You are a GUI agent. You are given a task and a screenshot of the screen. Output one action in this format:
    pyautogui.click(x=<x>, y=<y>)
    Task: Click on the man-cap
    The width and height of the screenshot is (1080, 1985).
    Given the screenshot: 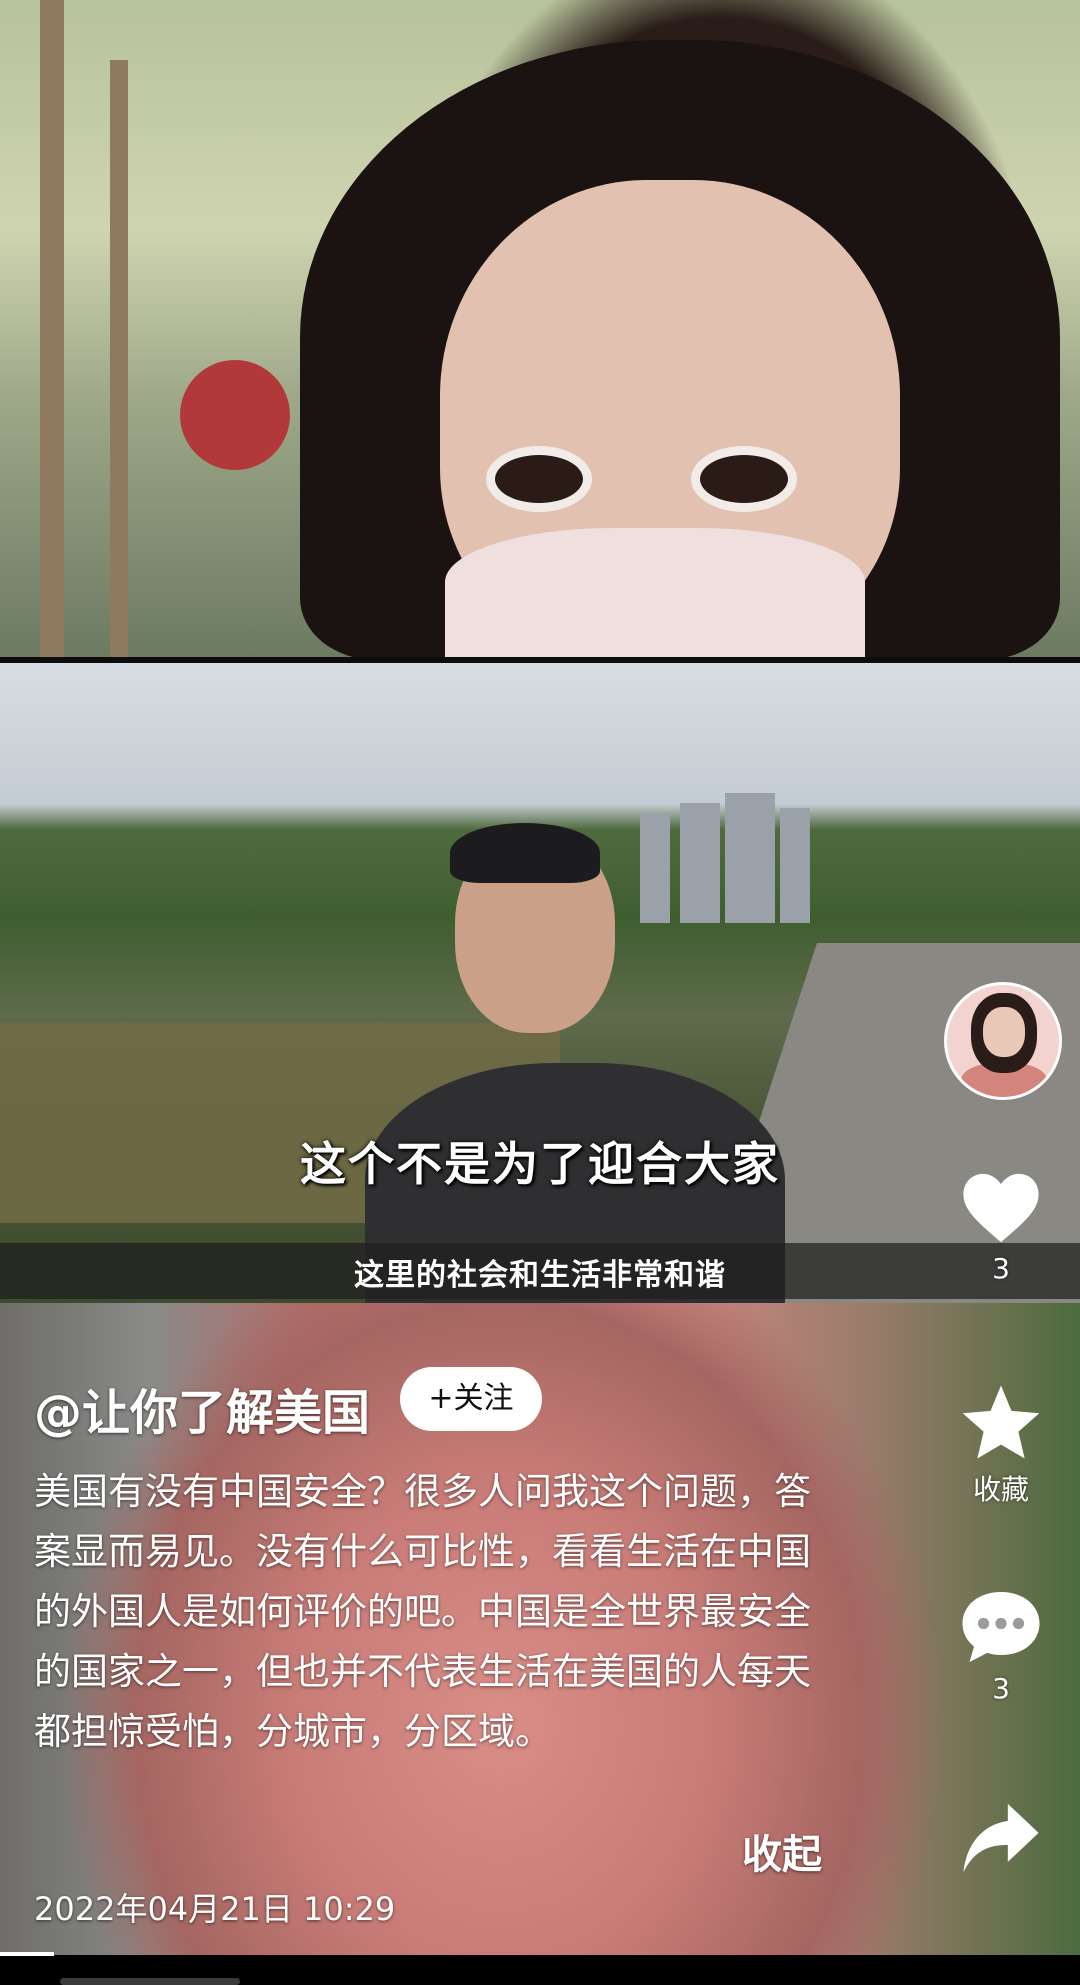 What is the action you would take?
    pyautogui.click(x=525, y=853)
    